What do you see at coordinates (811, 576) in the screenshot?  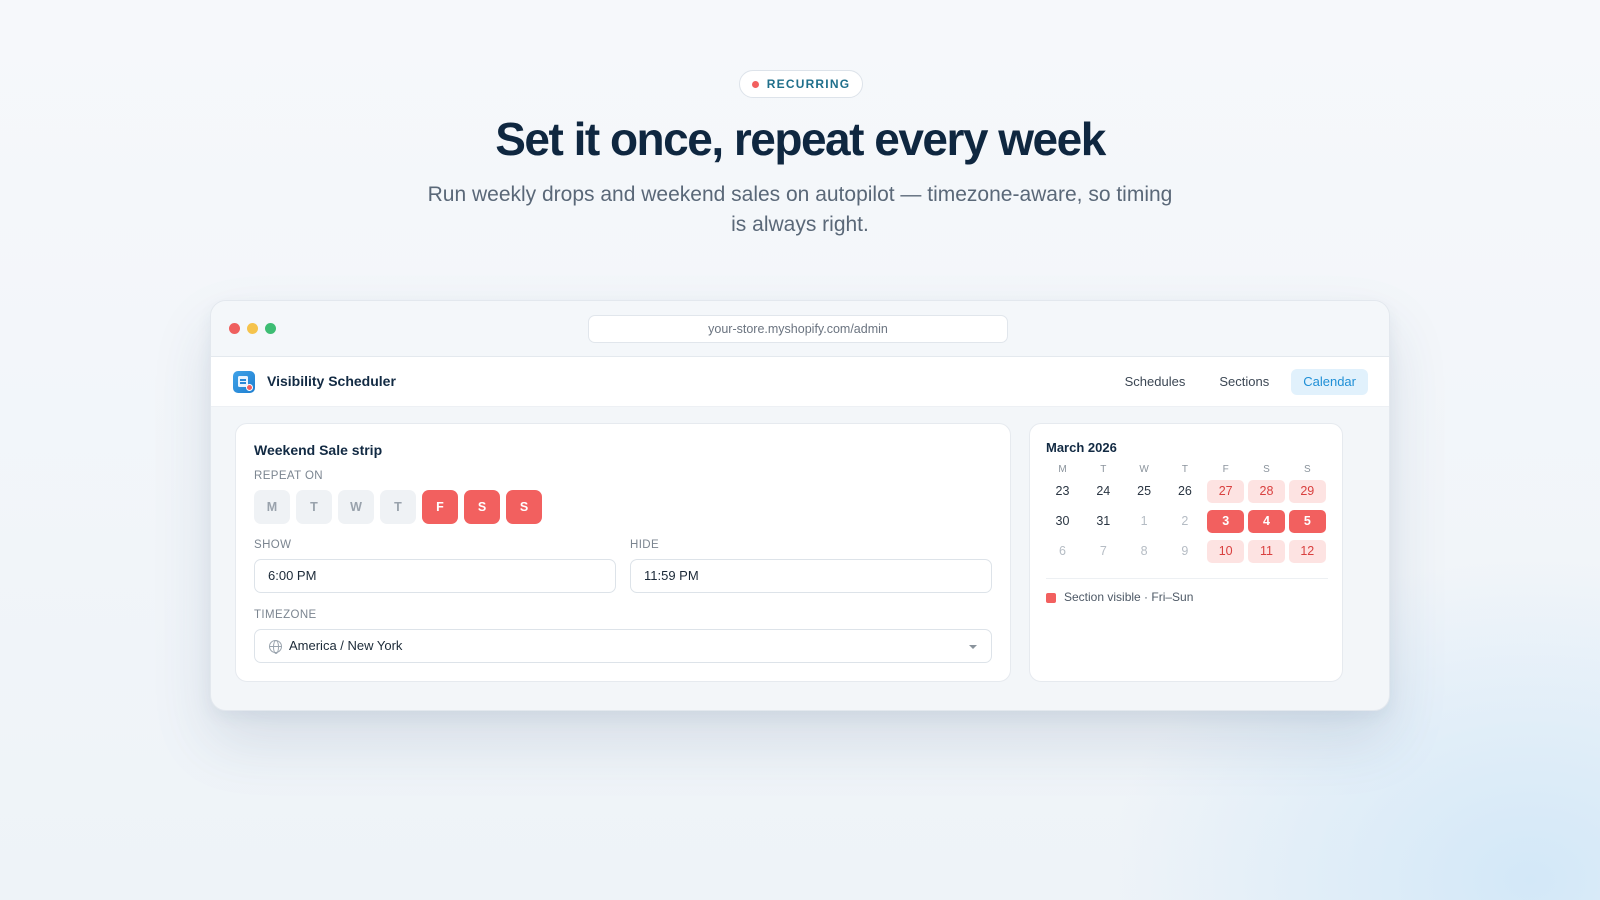 I see `hide-time-input: 11:59 PM` at bounding box center [811, 576].